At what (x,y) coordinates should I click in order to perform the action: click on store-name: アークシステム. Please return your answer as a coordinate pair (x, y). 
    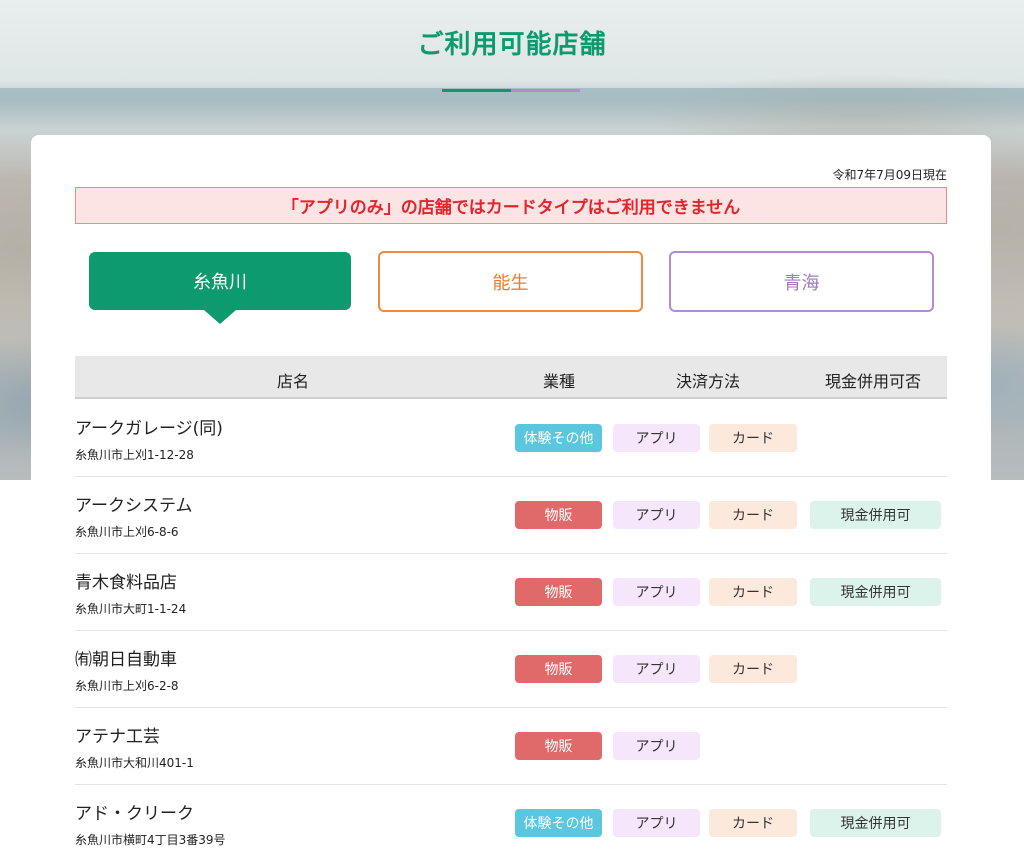
    Looking at the image, I should click on (134, 506).